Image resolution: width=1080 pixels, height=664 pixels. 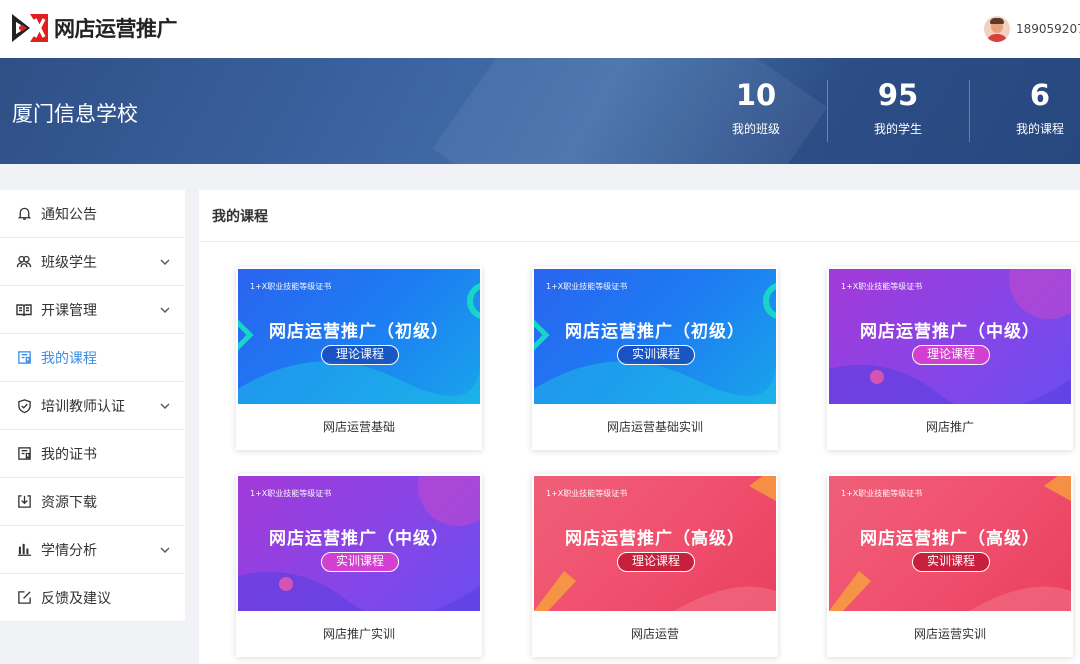 What do you see at coordinates (359, 427) in the screenshot?
I see `course-name: 网店运营基础` at bounding box center [359, 427].